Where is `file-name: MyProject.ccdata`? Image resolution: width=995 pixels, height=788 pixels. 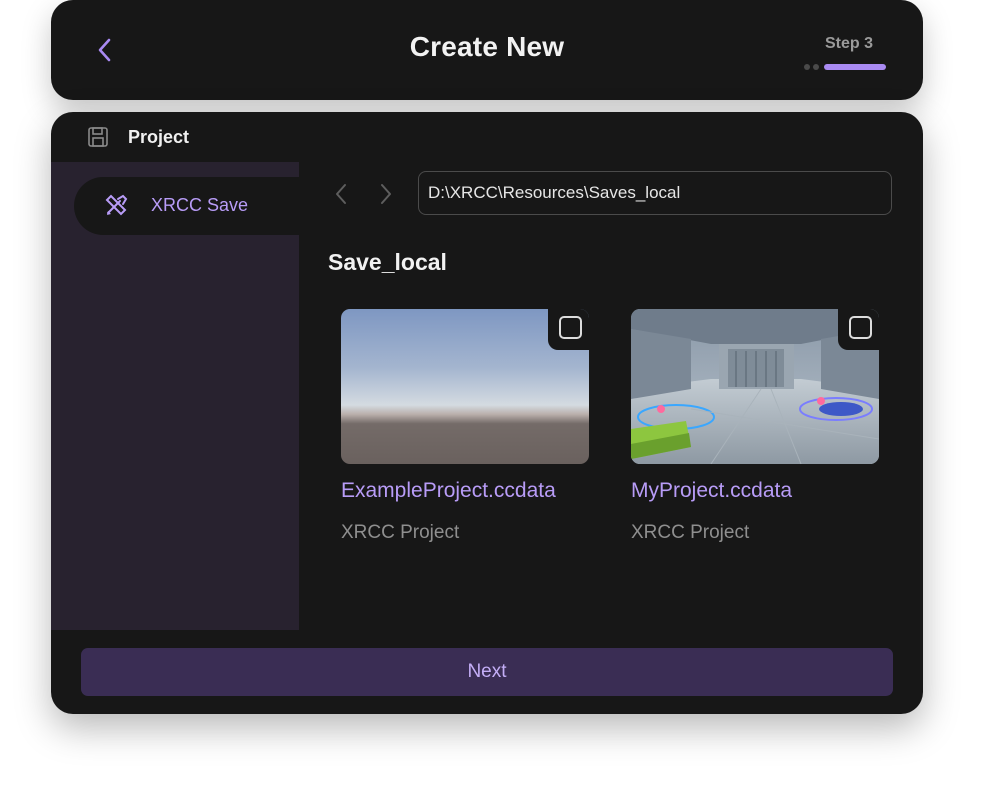
file-name: MyProject.ccdata is located at coordinates (712, 490).